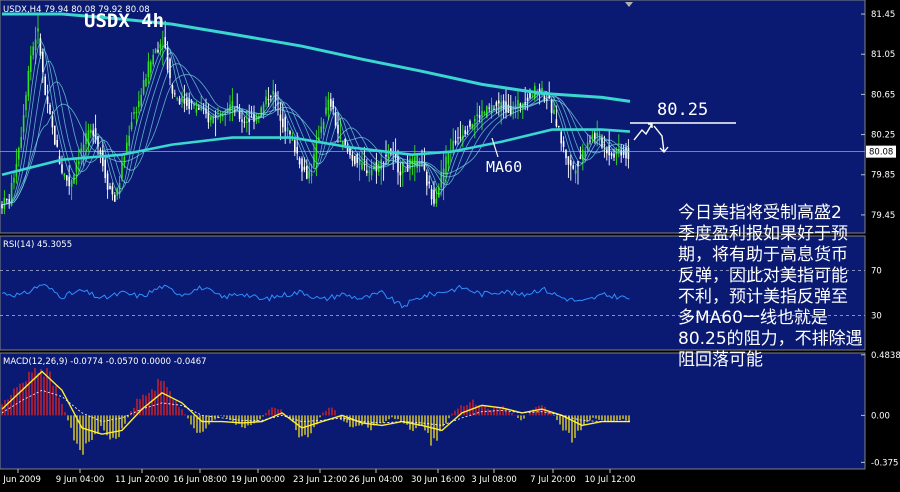  What do you see at coordinates (880, 416) in the screenshot?
I see `macd-tick-label: 0.00` at bounding box center [880, 416].